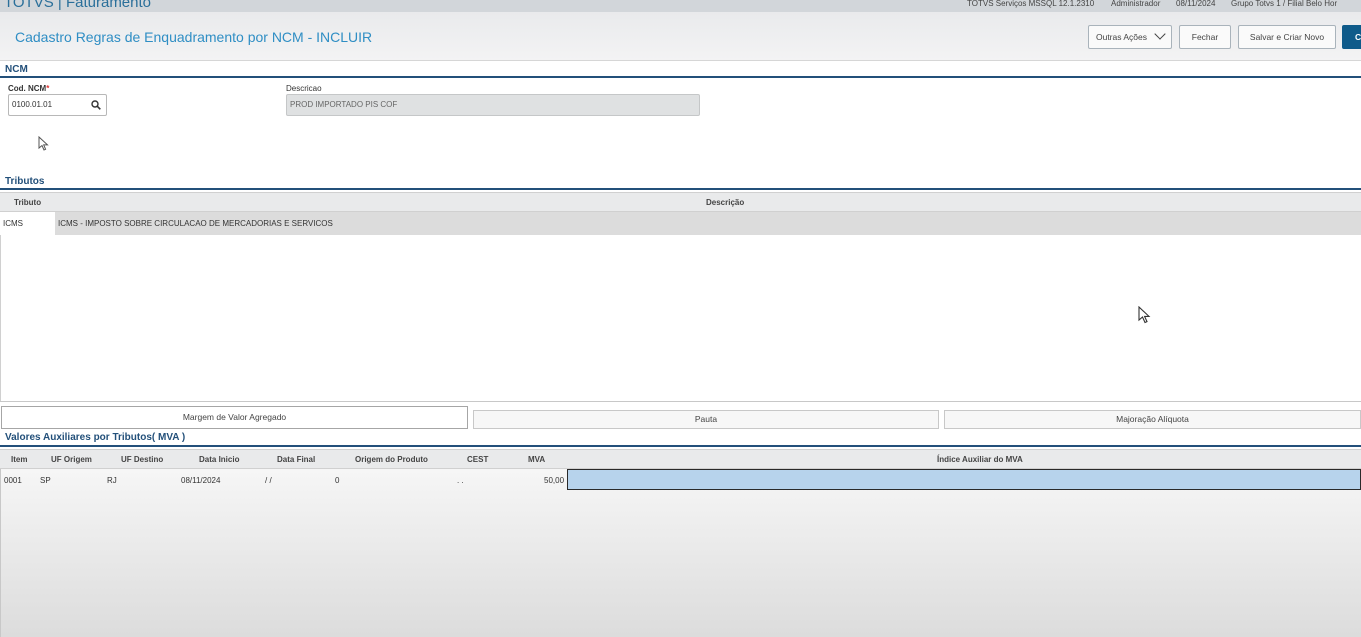 The image size is (1361, 637). I want to click on ncm-section-title: NCM, so click(16, 69).